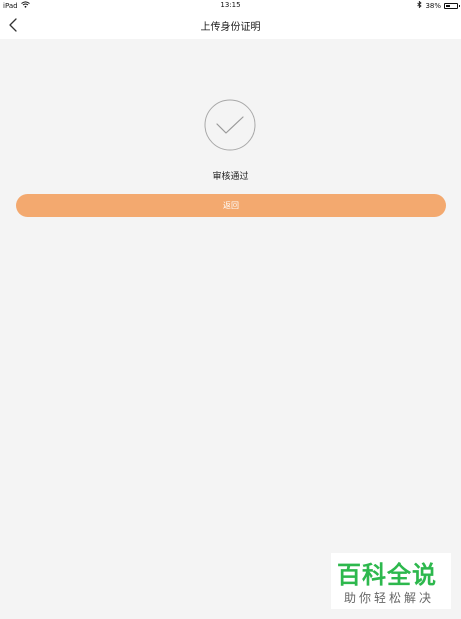  Describe the element at coordinates (230, 125) in the screenshot. I see `check-circle-icon` at that location.